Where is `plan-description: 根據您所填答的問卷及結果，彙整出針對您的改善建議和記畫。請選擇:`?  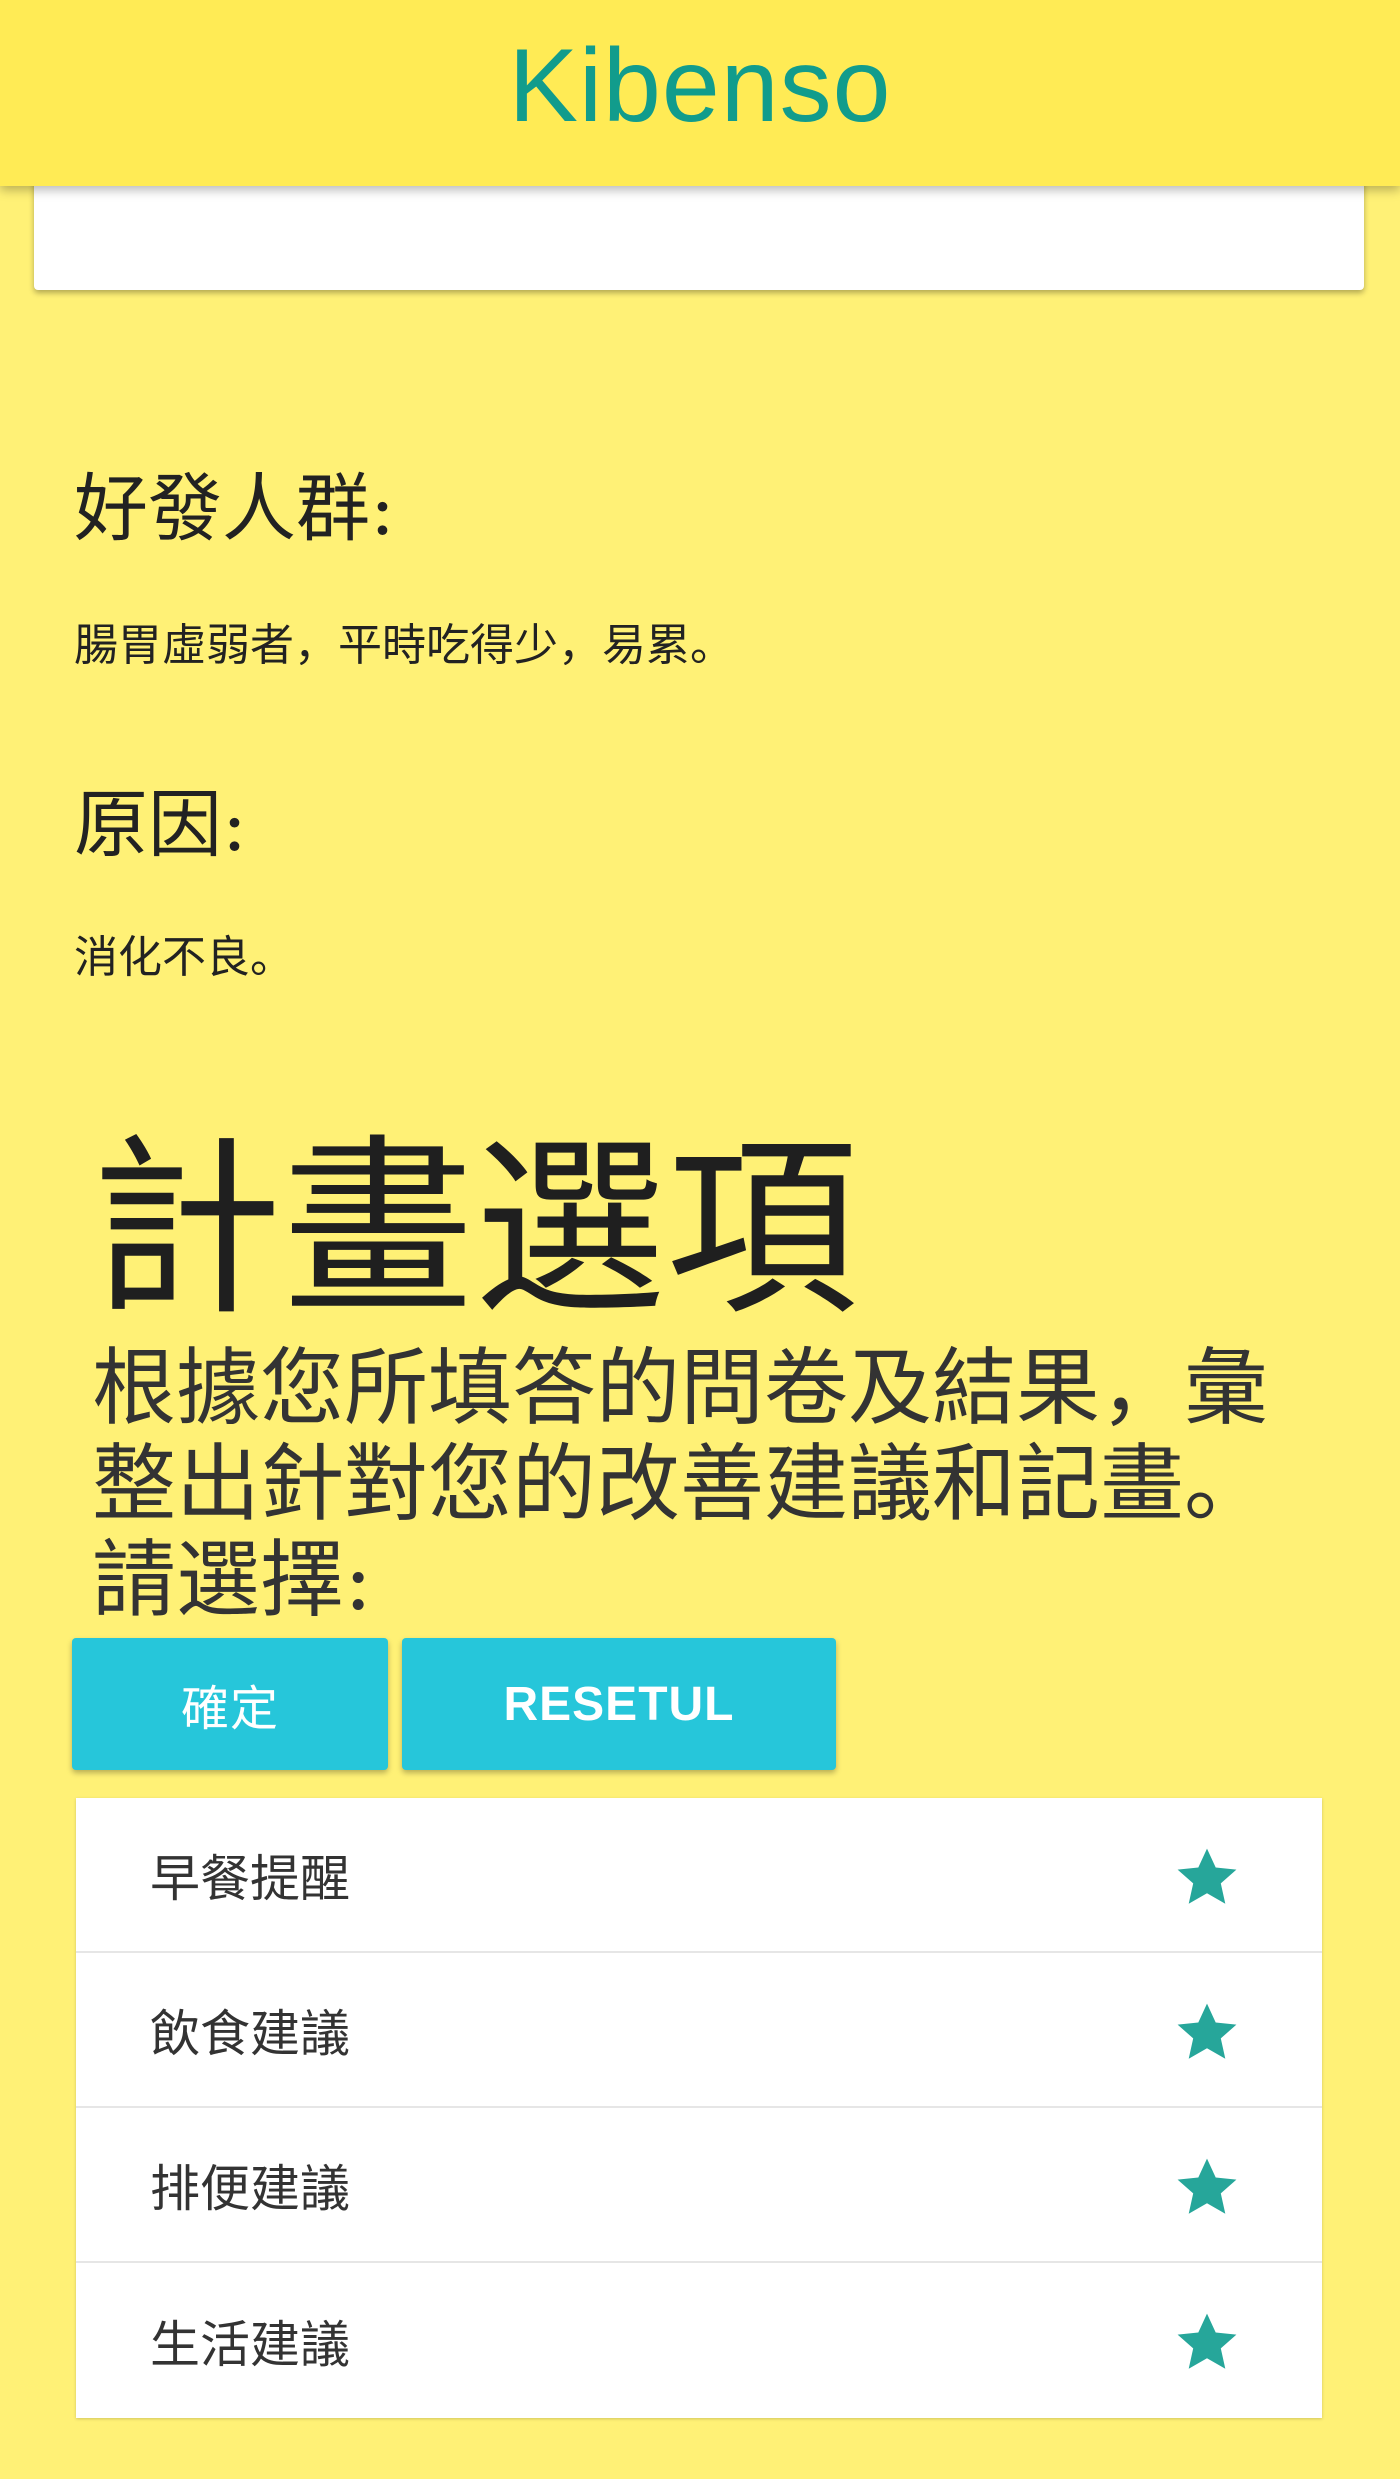 plan-description: 根據您所填答的問卷及結果，彙整出針對您的改善建議和記畫。請選擇: is located at coordinates (680, 1484).